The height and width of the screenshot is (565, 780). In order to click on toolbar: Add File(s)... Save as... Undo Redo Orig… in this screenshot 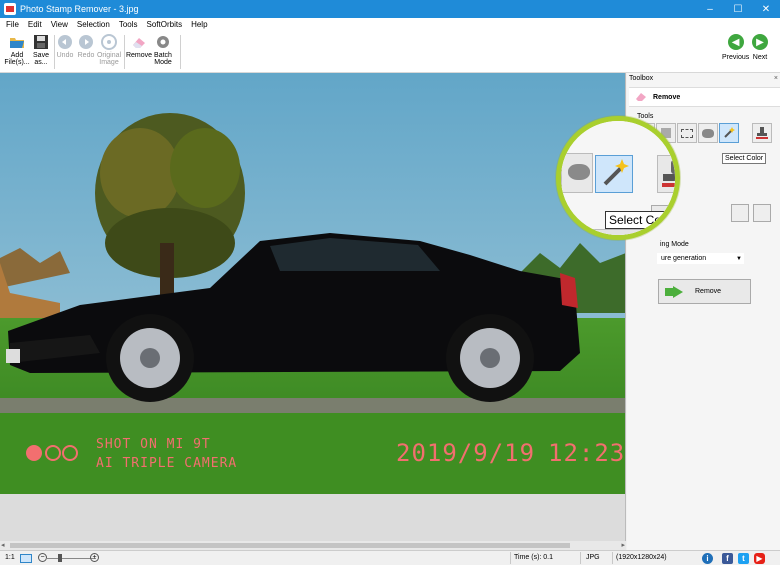, I will do `click(390, 52)`.